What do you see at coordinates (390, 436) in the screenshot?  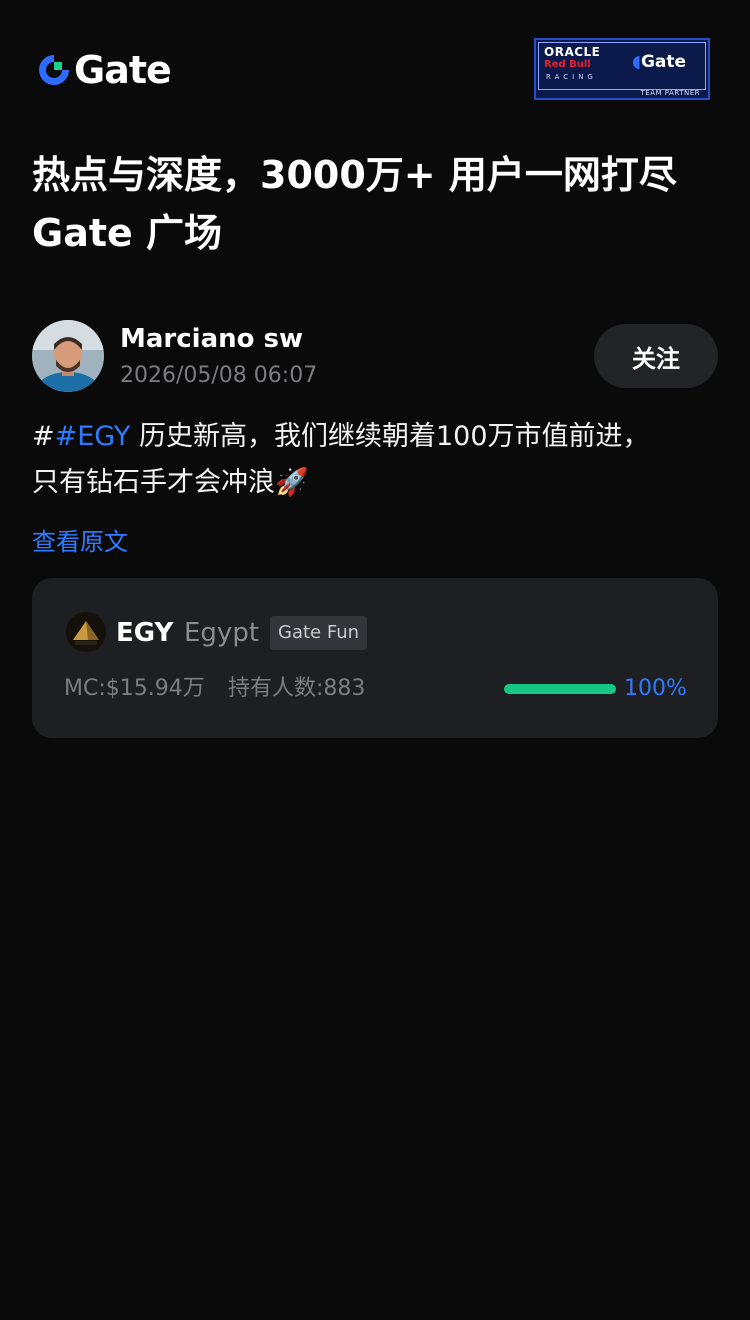 I see `post-text-1: 历史新高，我们继续朝着100万市值前进，` at bounding box center [390, 436].